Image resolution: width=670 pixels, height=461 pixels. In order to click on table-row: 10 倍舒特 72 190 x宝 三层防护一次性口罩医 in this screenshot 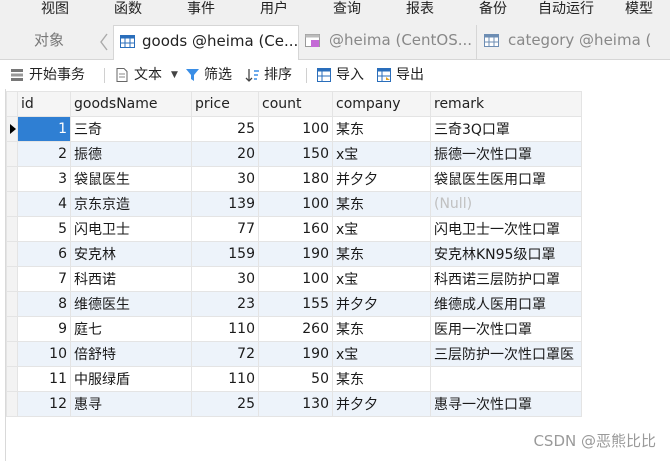, I will do `click(294, 354)`.